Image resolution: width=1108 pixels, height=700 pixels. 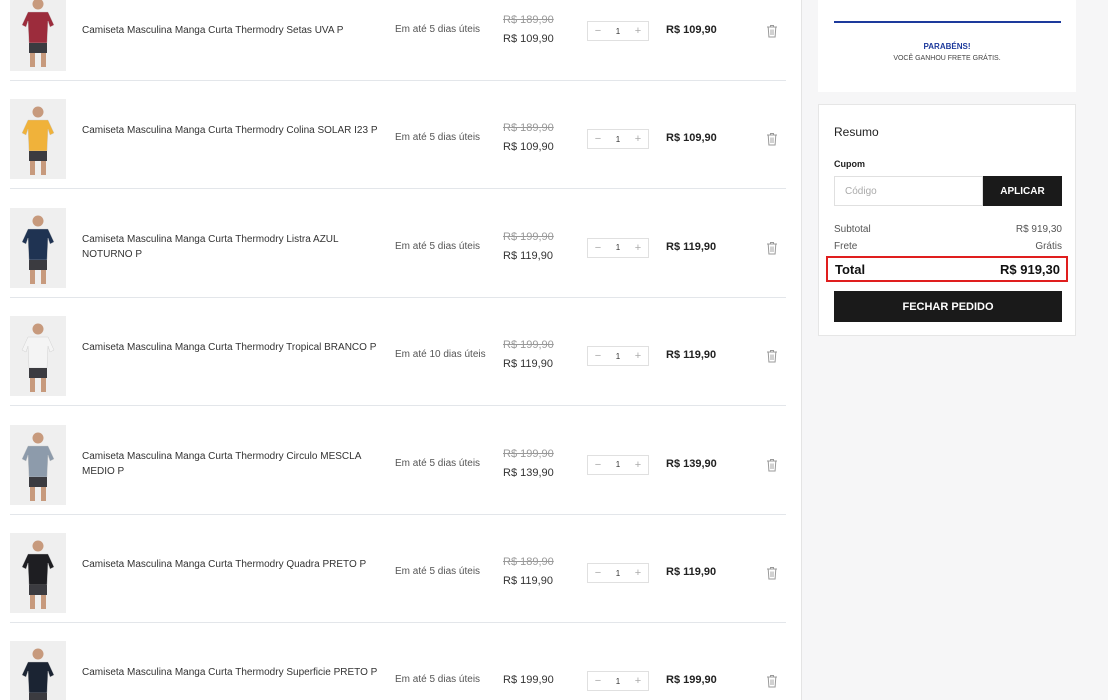 What do you see at coordinates (691, 463) in the screenshot?
I see `item-total: R$ 139,90` at bounding box center [691, 463].